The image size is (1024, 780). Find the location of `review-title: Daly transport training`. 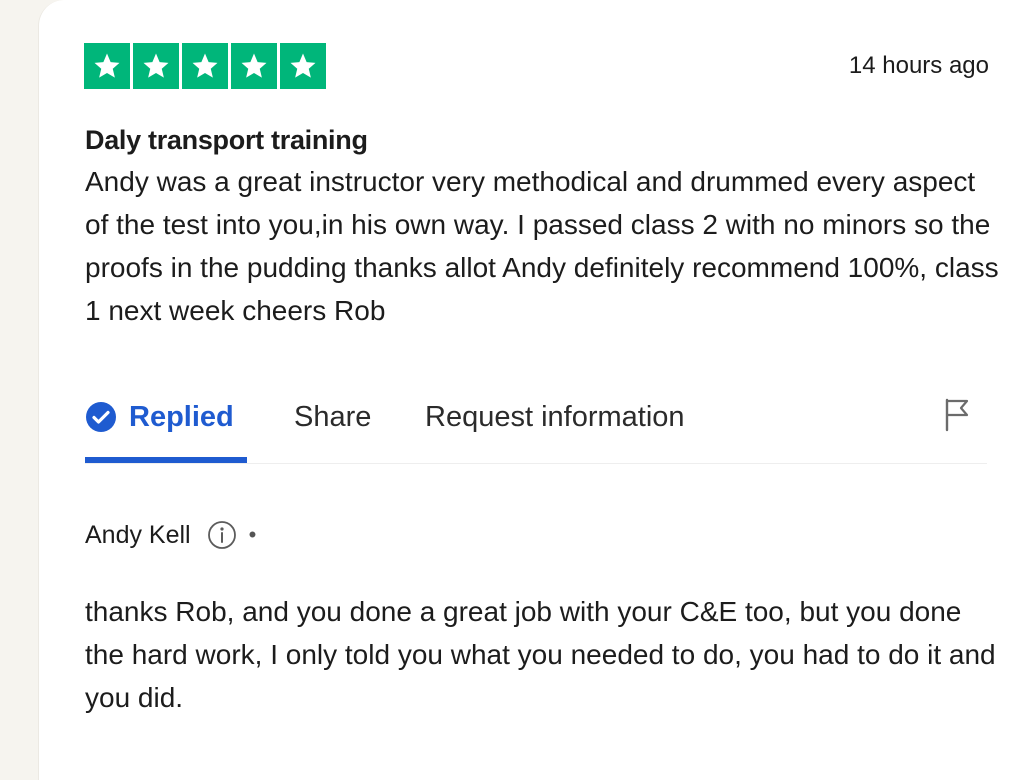

review-title: Daly transport training is located at coordinates (226, 140).